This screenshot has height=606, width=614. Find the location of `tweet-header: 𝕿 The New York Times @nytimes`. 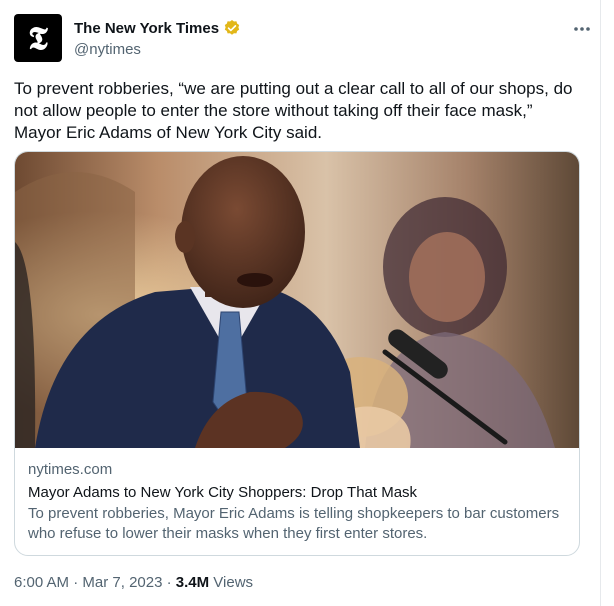

tweet-header: 𝕿 The New York Times @nytimes is located at coordinates (305, 39).